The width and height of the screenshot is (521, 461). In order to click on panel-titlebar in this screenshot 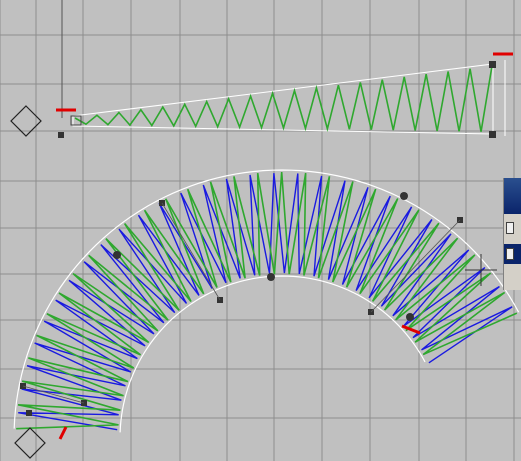, I will do `click(512, 196)`.